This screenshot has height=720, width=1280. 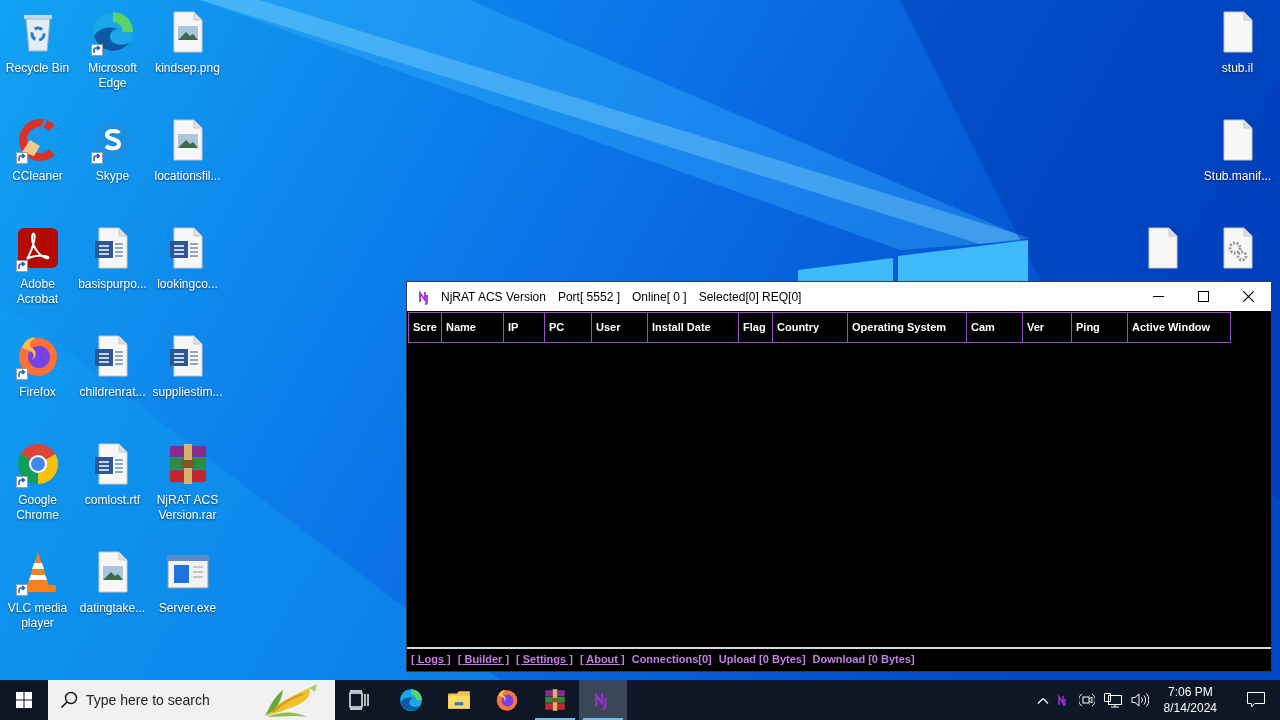 What do you see at coordinates (1112, 700) in the screenshot?
I see `network-icon` at bounding box center [1112, 700].